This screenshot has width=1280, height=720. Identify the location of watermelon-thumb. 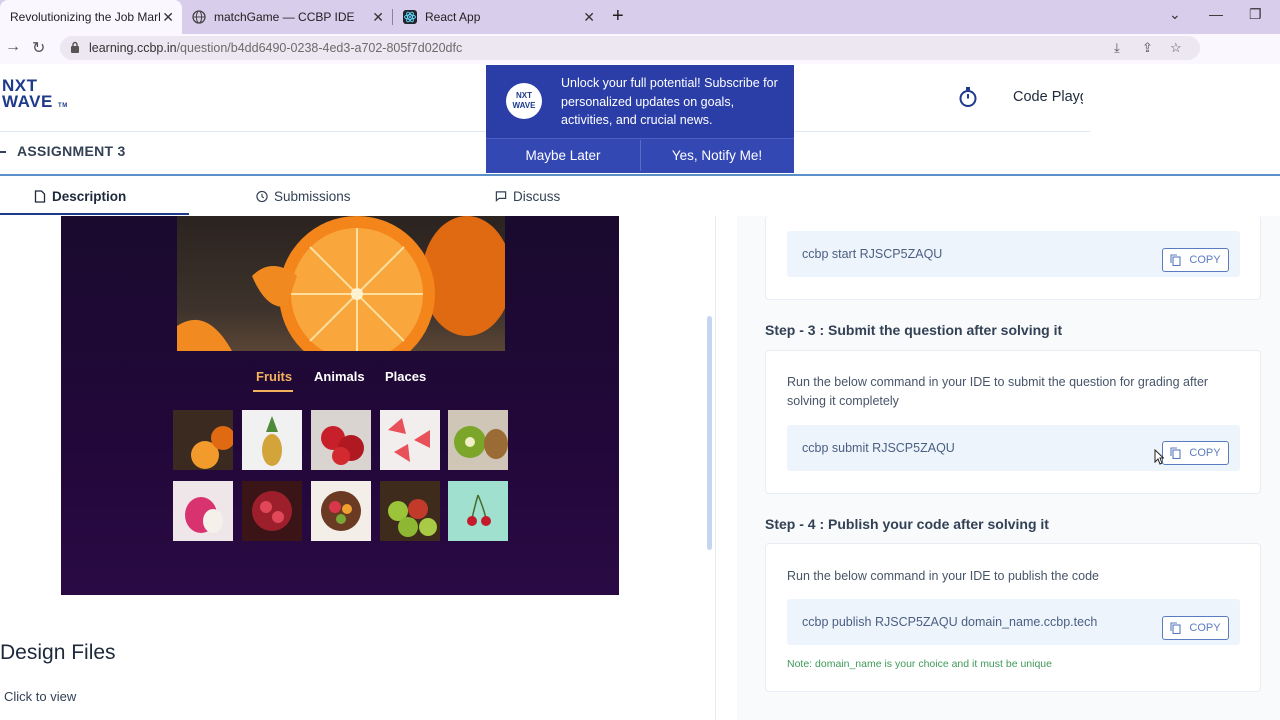
(409, 440).